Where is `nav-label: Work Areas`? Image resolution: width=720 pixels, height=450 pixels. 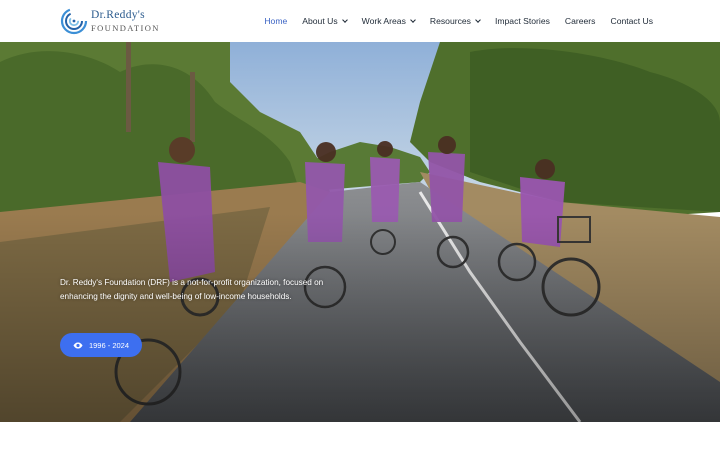 nav-label: Work Areas is located at coordinates (383, 21).